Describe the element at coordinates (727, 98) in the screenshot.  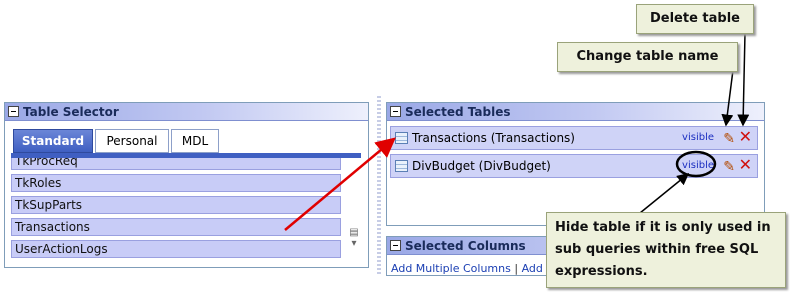
I see `rename-arrow` at that location.